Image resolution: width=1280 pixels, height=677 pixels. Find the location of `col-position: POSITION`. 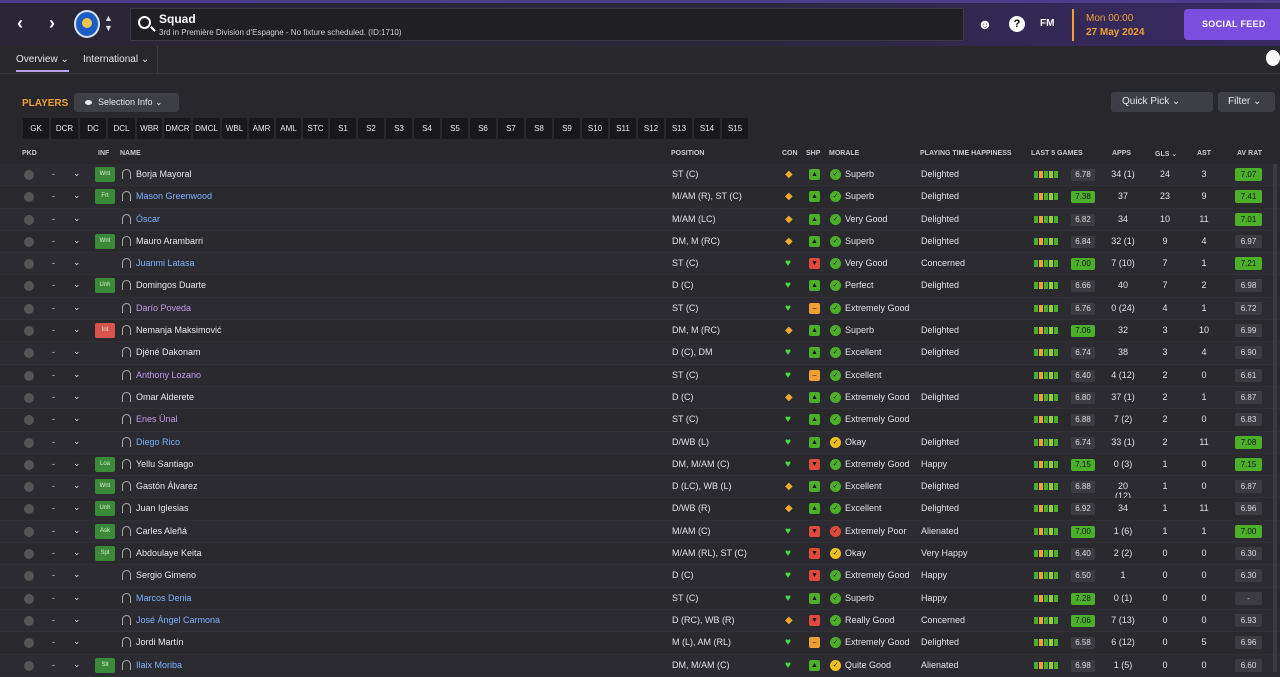

col-position: POSITION is located at coordinates (687, 153).